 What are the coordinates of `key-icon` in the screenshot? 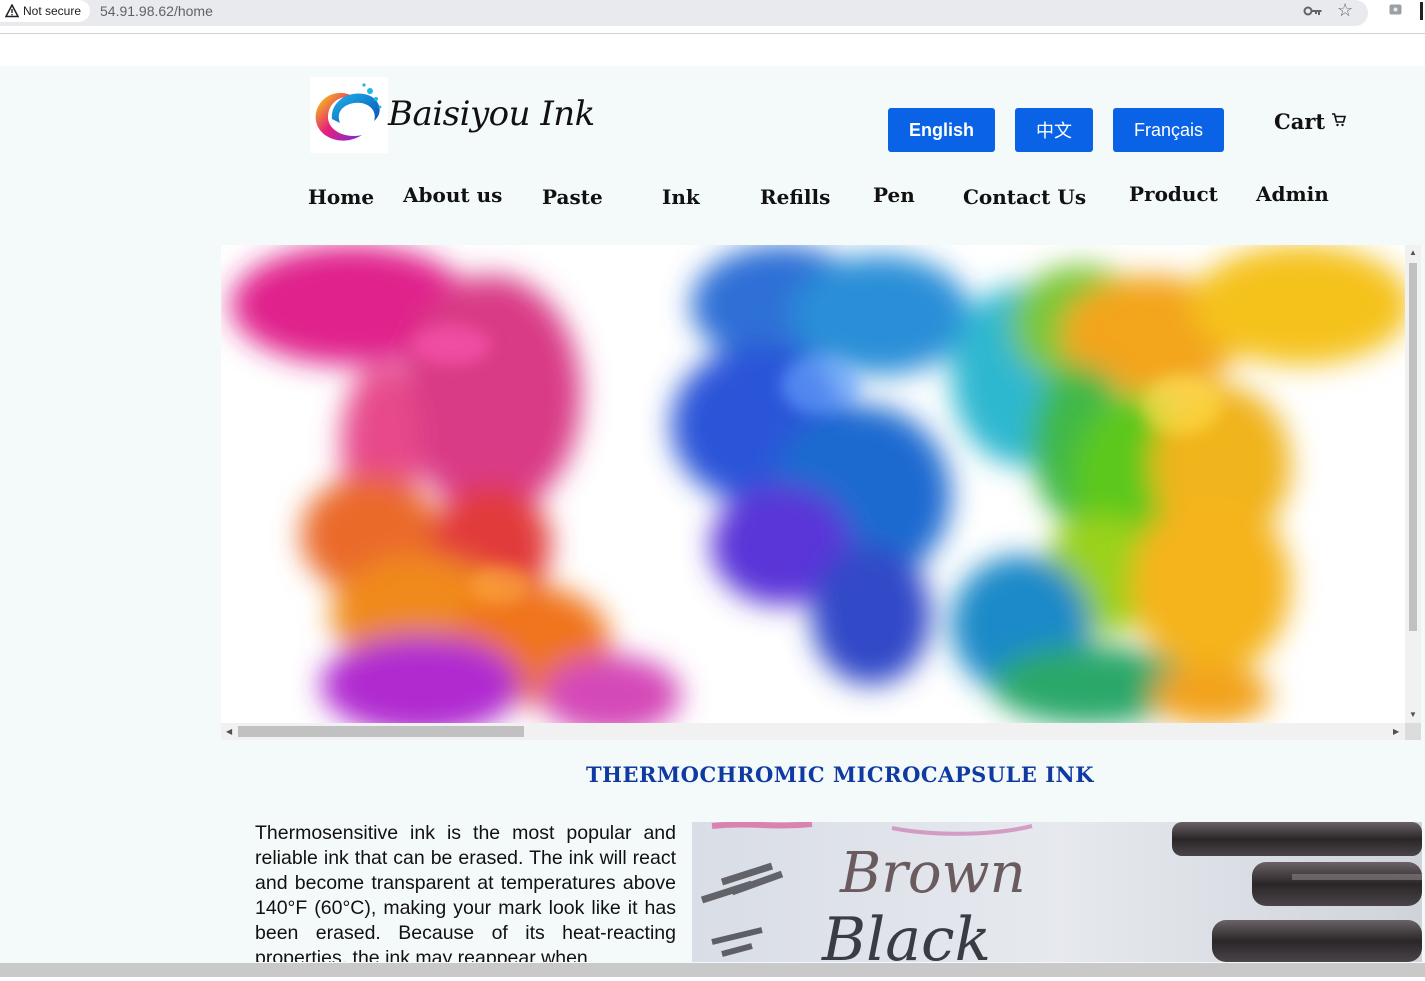 It's located at (1313, 11).